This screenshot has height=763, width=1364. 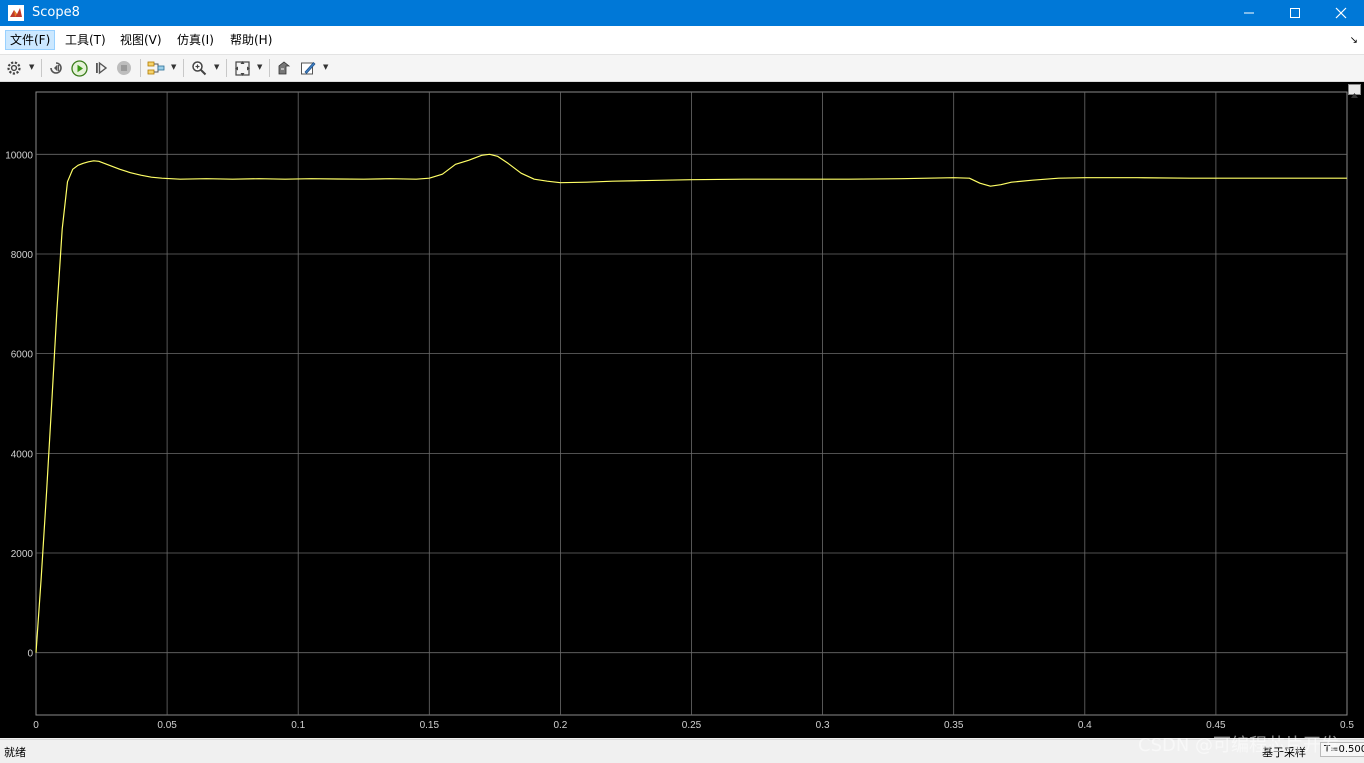 What do you see at coordinates (22, 255) in the screenshot?
I see `y-tick-label: 8000` at bounding box center [22, 255].